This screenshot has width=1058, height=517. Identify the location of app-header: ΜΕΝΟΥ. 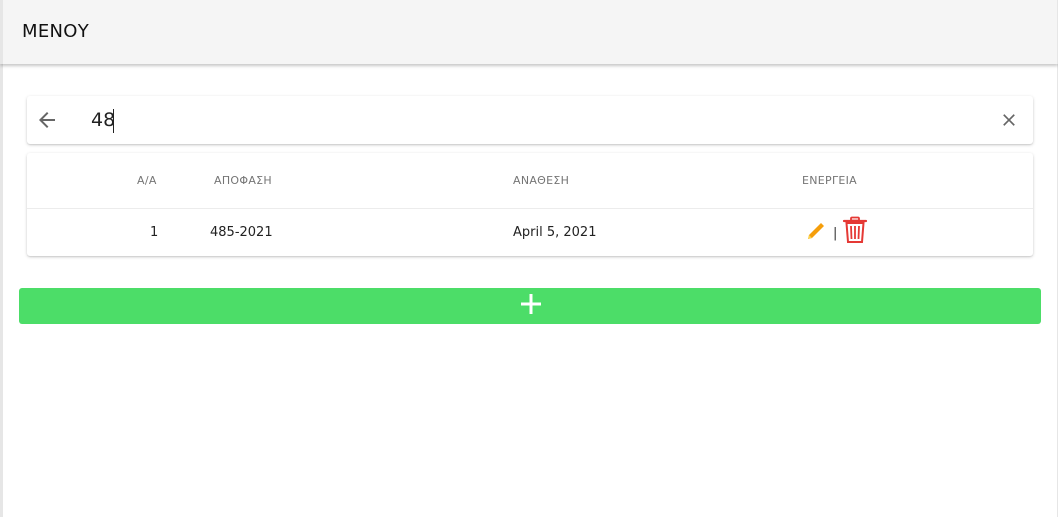
(529, 32).